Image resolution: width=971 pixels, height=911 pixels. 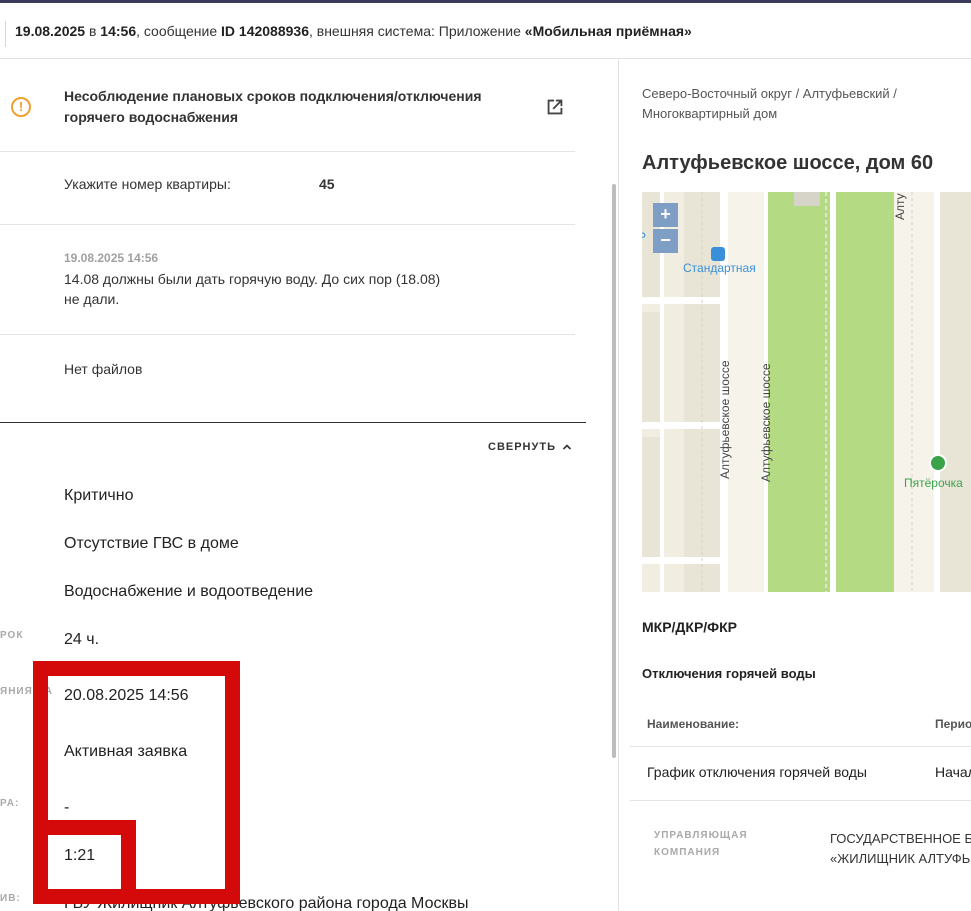 What do you see at coordinates (900, 206) in the screenshot?
I see `map-road-label: Алту` at bounding box center [900, 206].